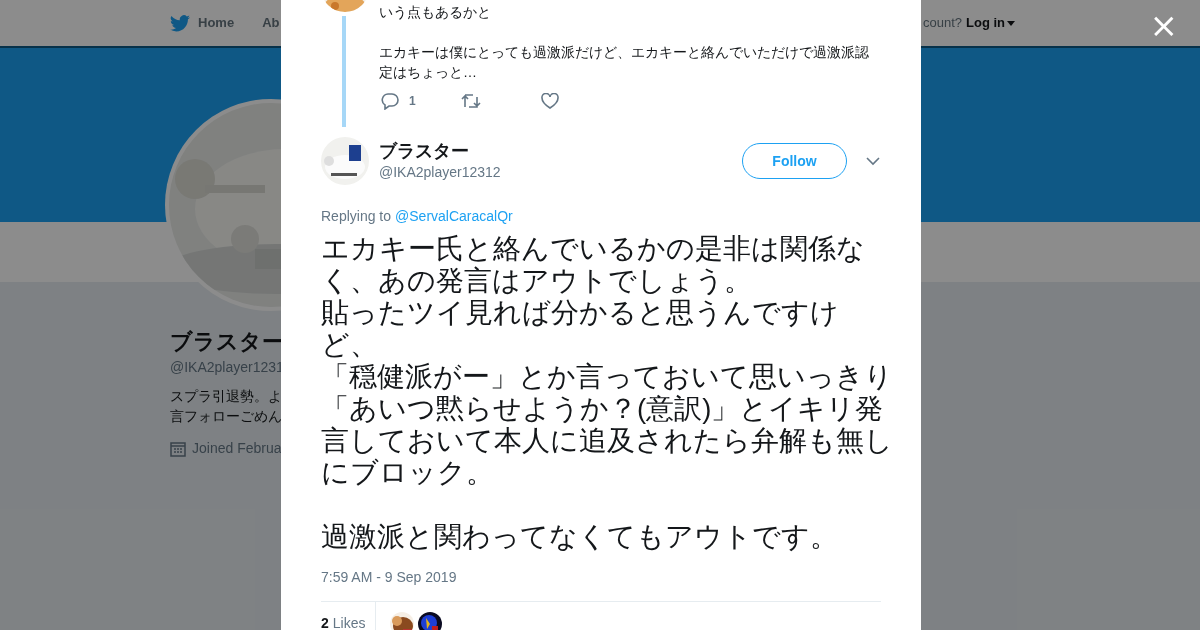 This screenshot has height=630, width=1200. I want to click on likes-count: 2 Likes, so click(349, 616).